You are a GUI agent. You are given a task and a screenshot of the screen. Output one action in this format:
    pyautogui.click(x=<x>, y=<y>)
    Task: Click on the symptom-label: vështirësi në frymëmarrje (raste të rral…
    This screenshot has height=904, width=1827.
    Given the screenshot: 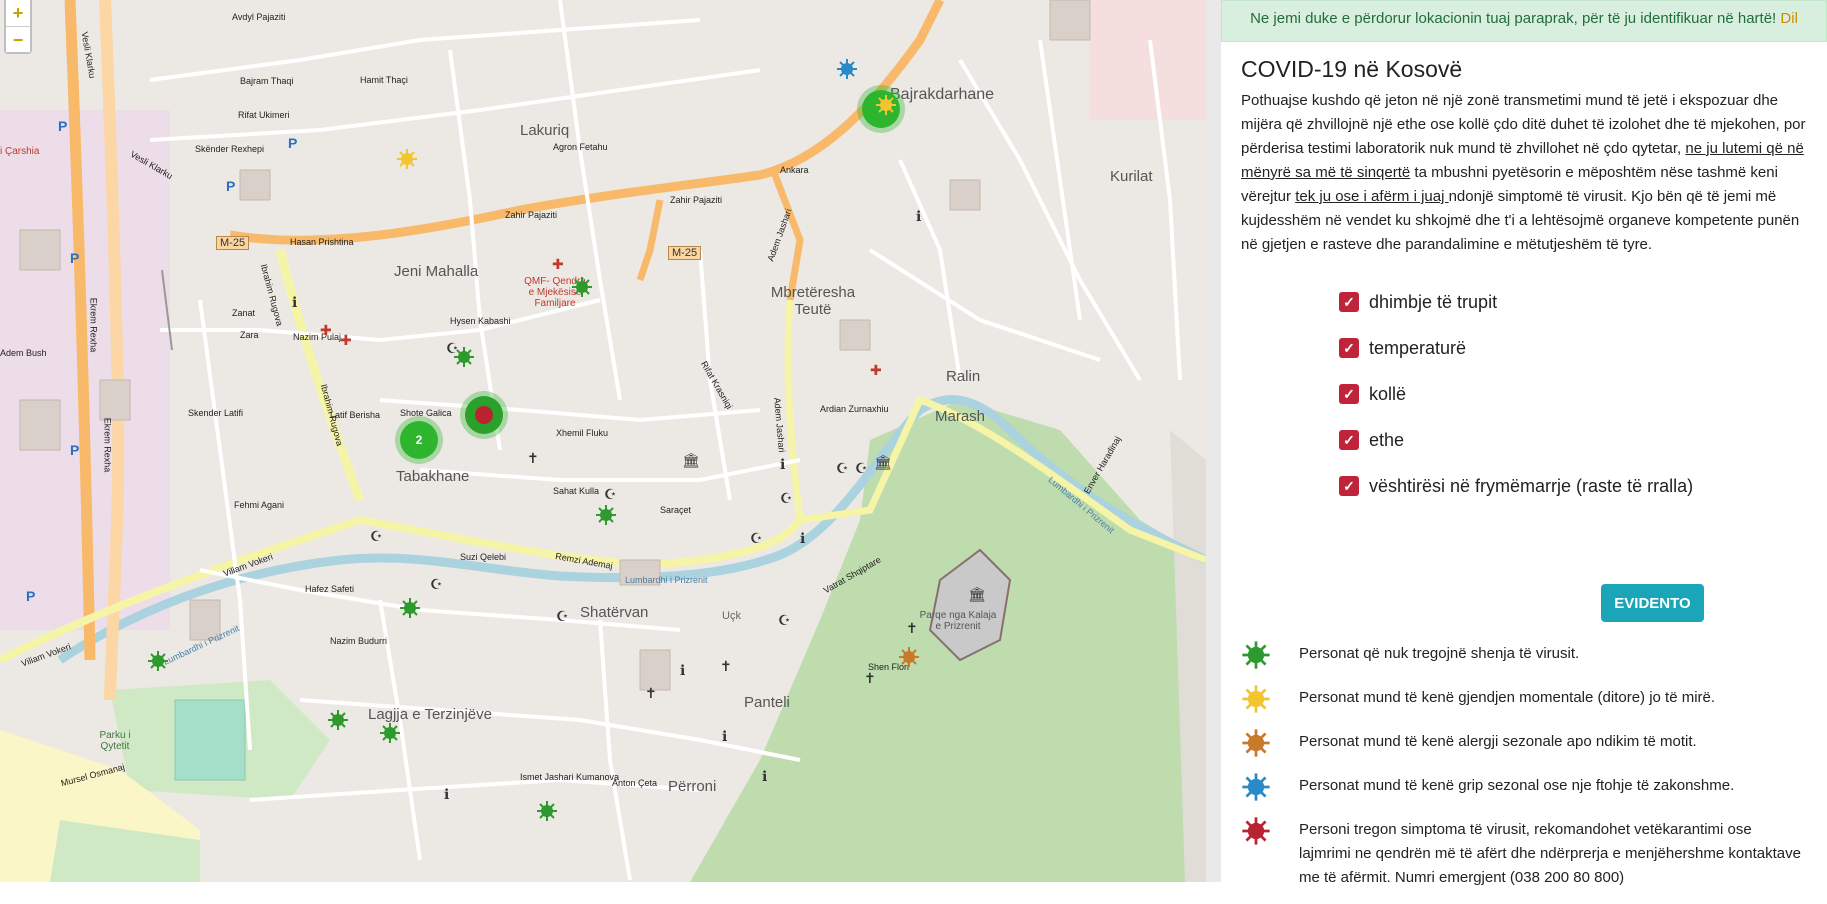 What is the action you would take?
    pyautogui.click(x=1531, y=485)
    